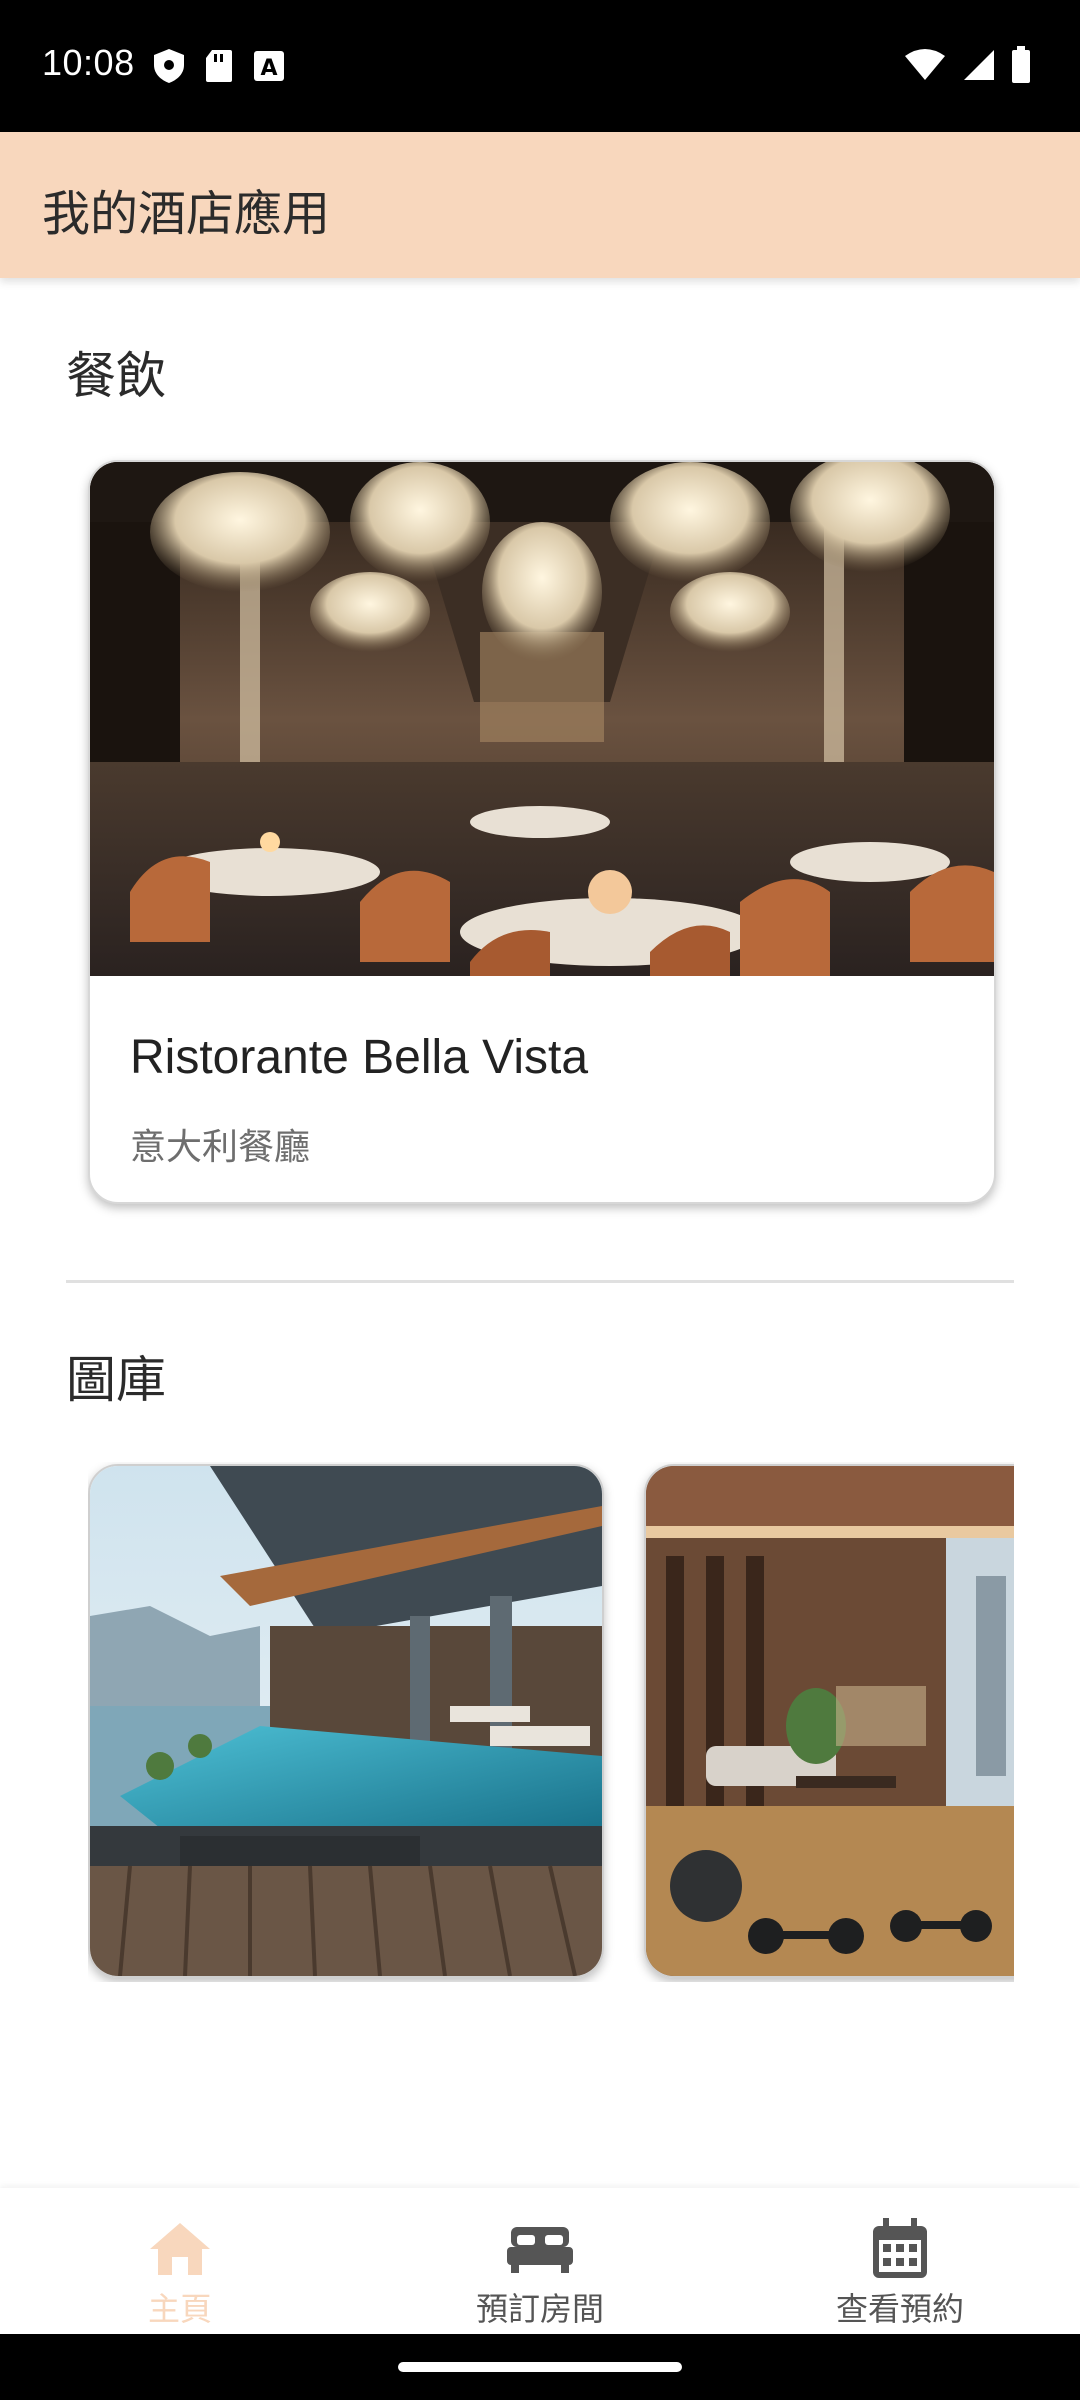  What do you see at coordinates (359, 1057) in the screenshot?
I see `restaurant-name: Ristorante Bella Vista` at bounding box center [359, 1057].